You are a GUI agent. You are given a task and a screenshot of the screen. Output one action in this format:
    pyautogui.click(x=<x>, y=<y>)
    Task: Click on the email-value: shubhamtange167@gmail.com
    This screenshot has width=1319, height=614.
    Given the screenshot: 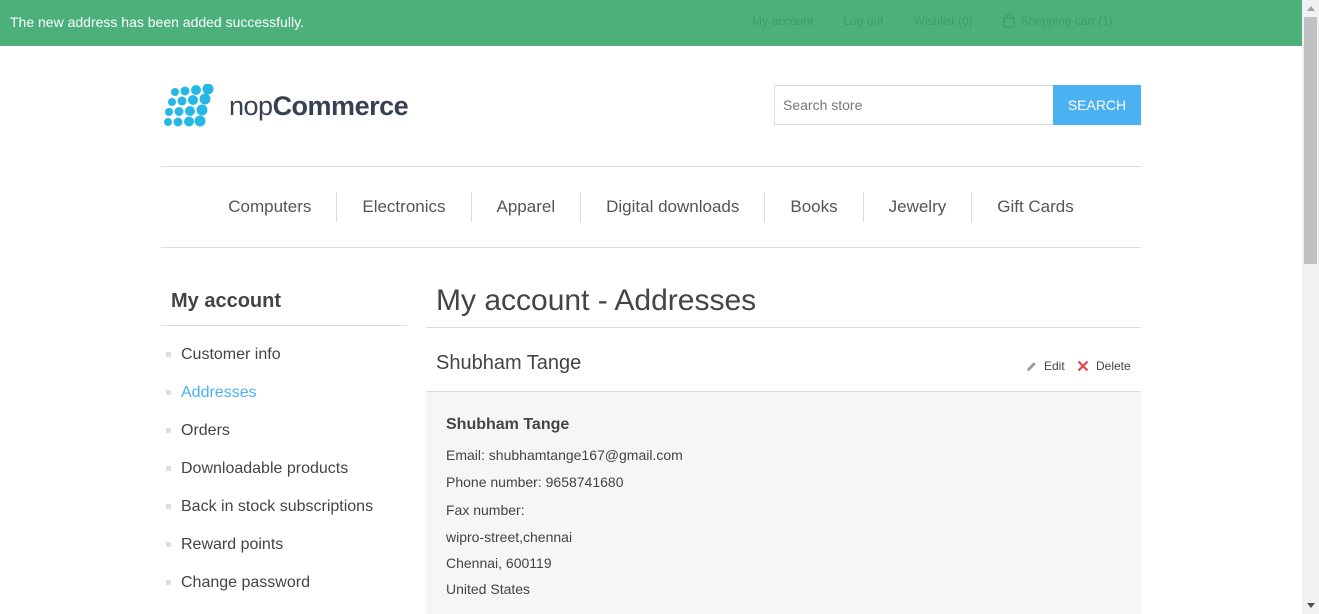 What is the action you would take?
    pyautogui.click(x=585, y=455)
    